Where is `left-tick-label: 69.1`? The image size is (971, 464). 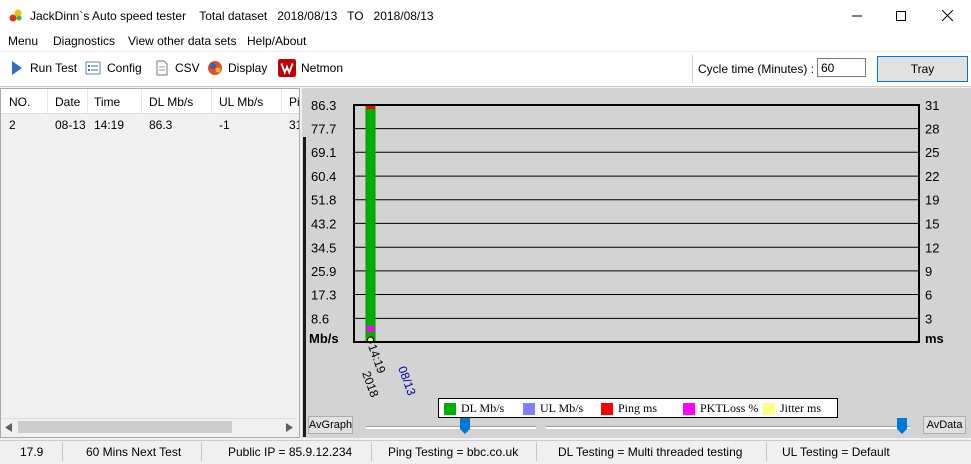
left-tick-label: 69.1 is located at coordinates (323, 152).